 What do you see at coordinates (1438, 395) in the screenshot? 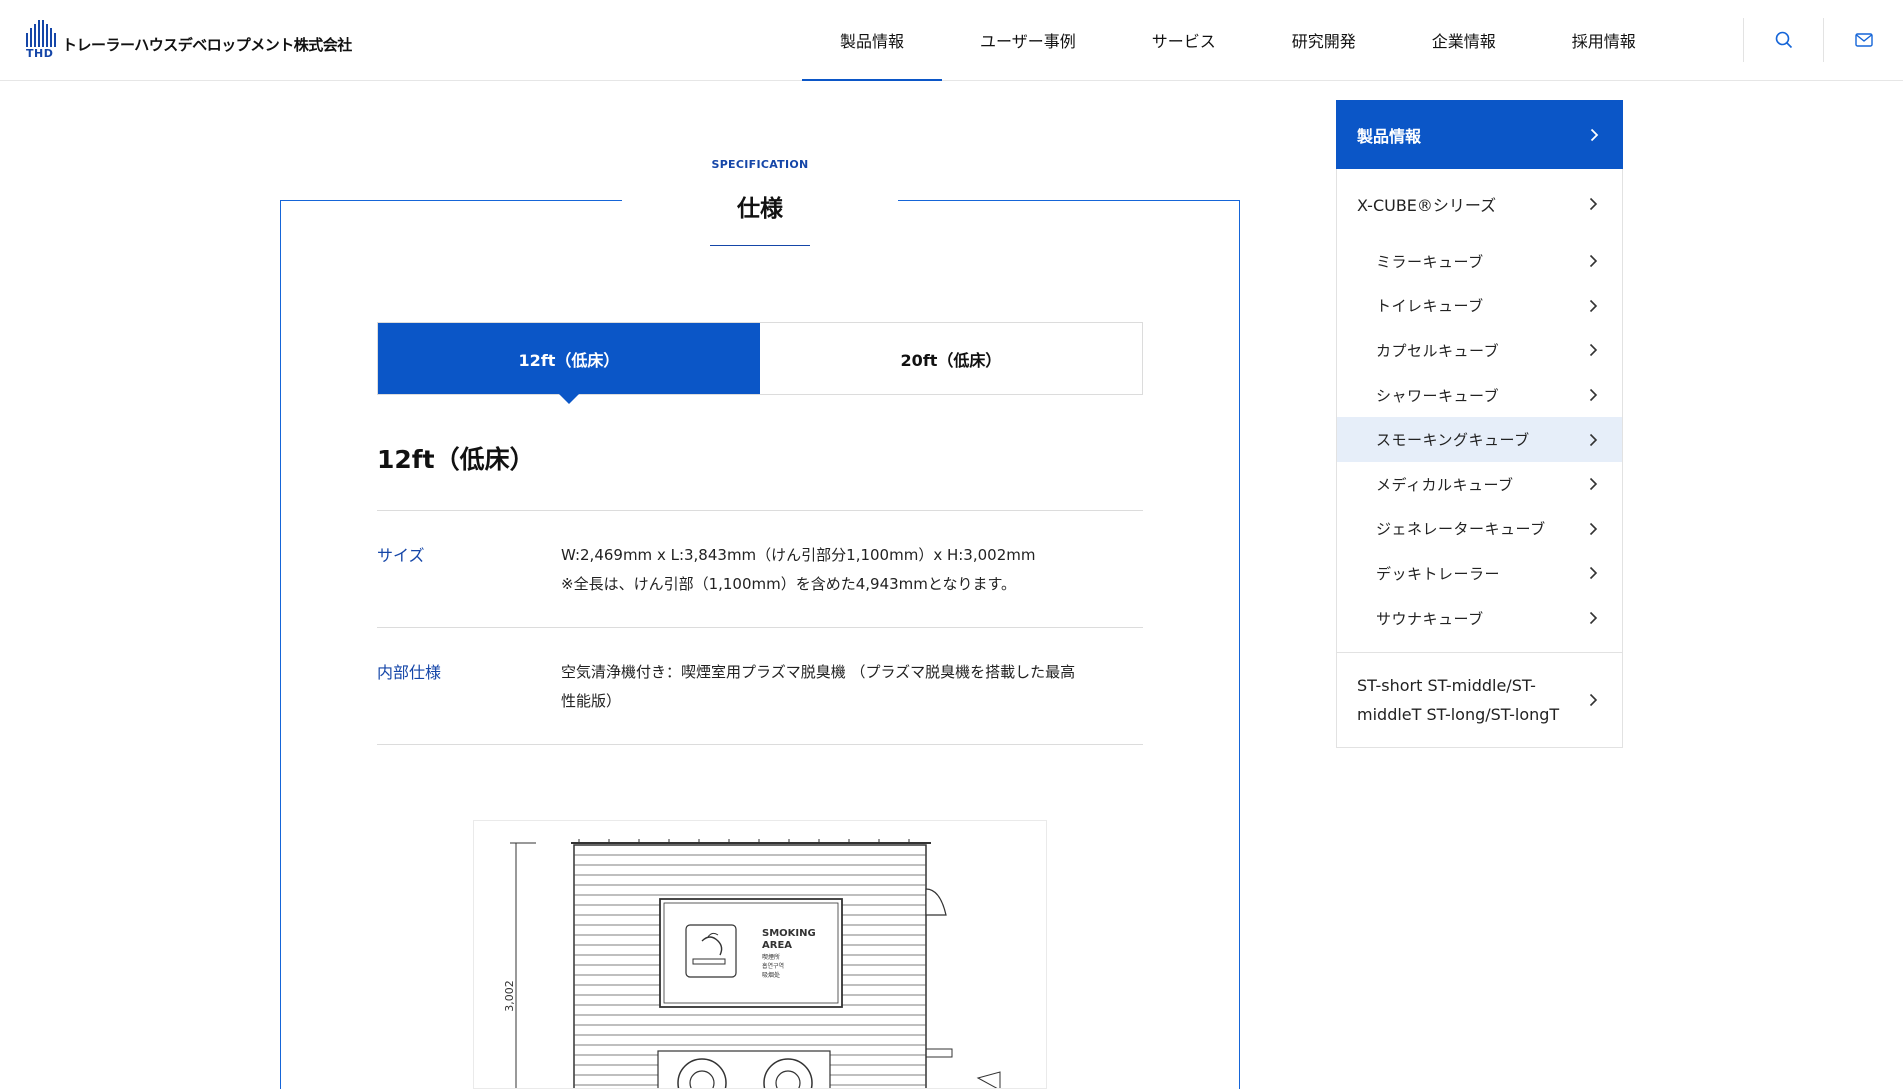
I see `sidebar-item-label: シャワーキューブ` at bounding box center [1438, 395].